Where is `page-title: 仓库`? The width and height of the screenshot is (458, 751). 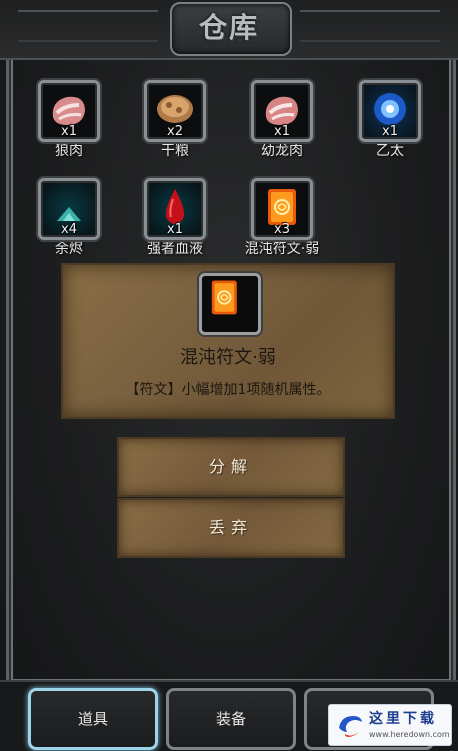
page-title: 仓库 is located at coordinates (228, 27).